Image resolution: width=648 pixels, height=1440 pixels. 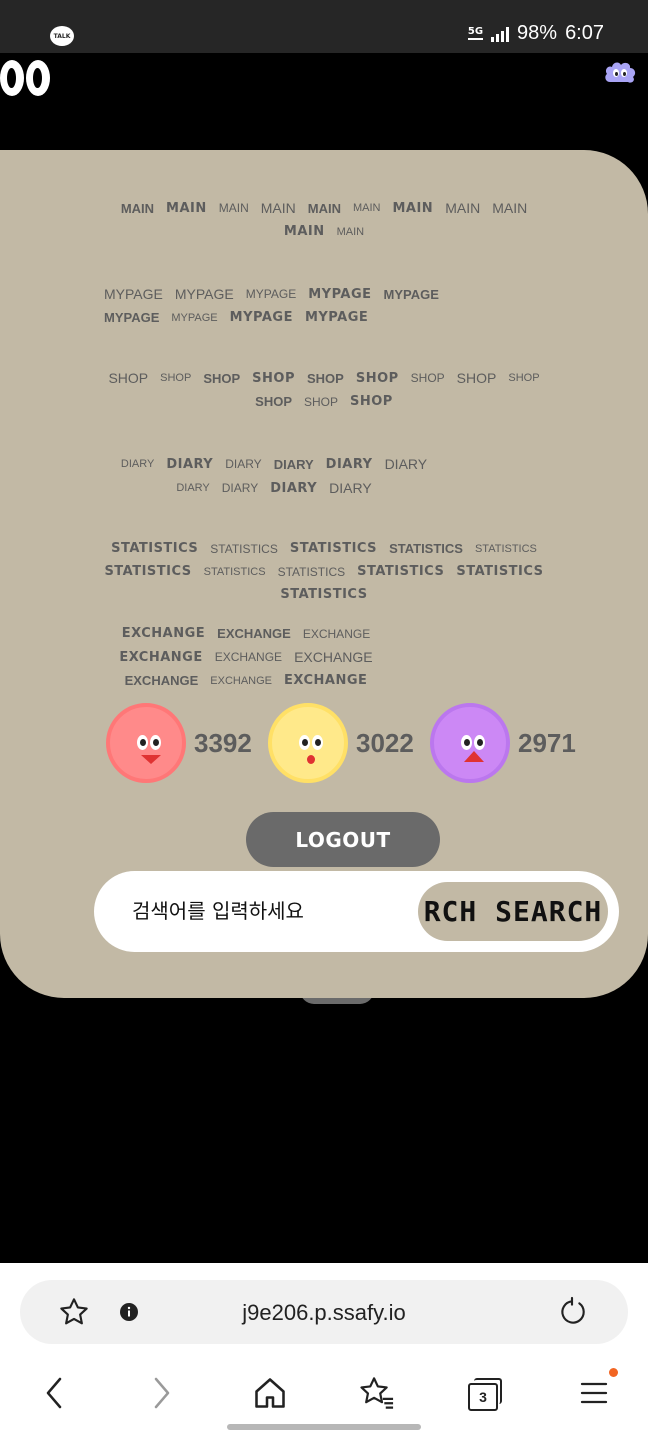 I want to click on cloud-character-icon, so click(x=620, y=72).